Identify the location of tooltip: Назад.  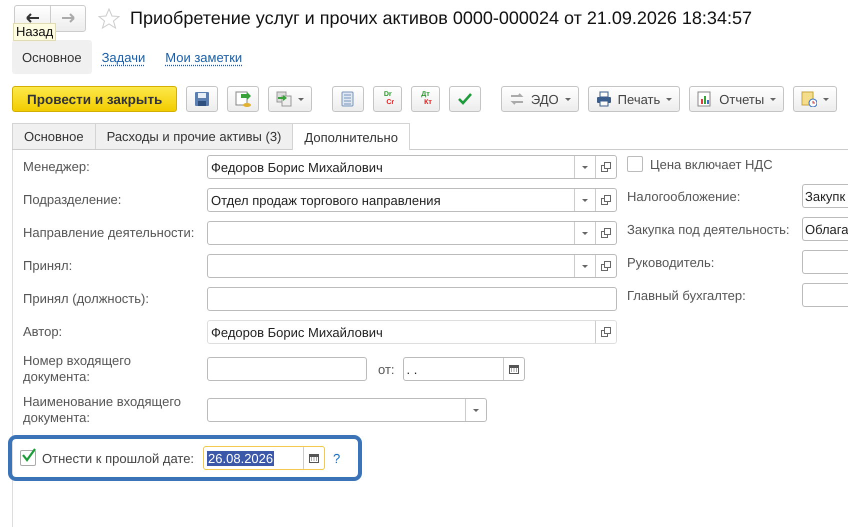
(34, 32).